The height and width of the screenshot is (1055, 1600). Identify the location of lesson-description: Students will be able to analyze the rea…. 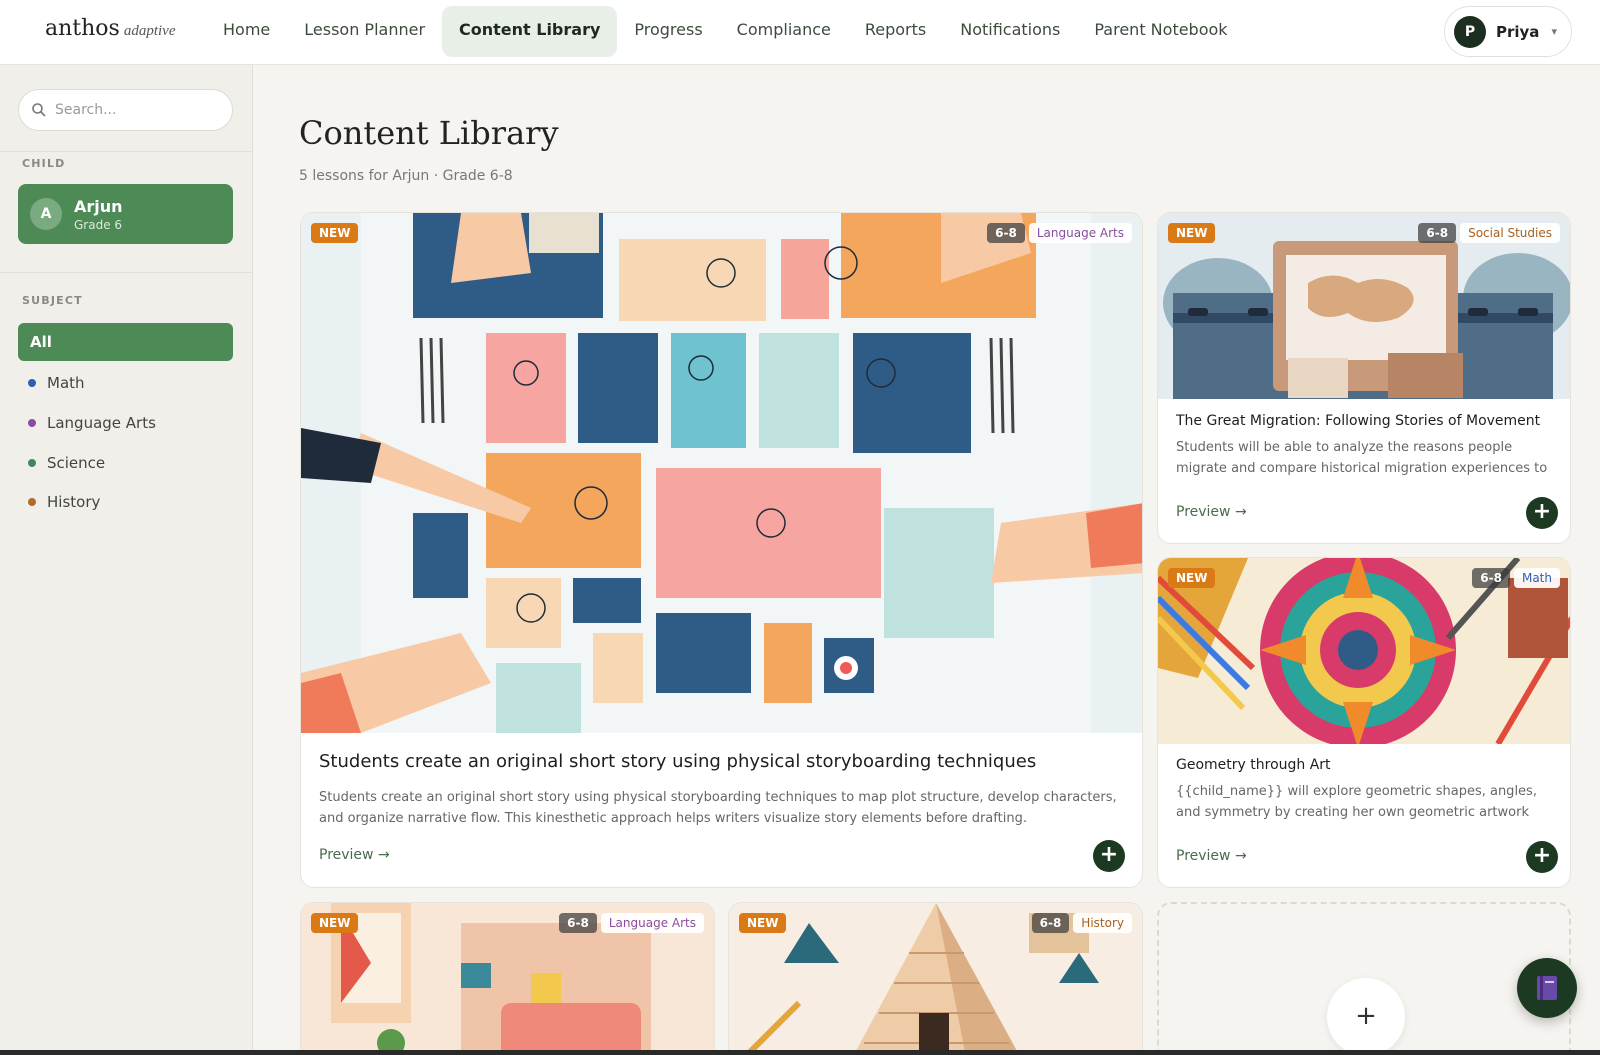
(1362, 458).